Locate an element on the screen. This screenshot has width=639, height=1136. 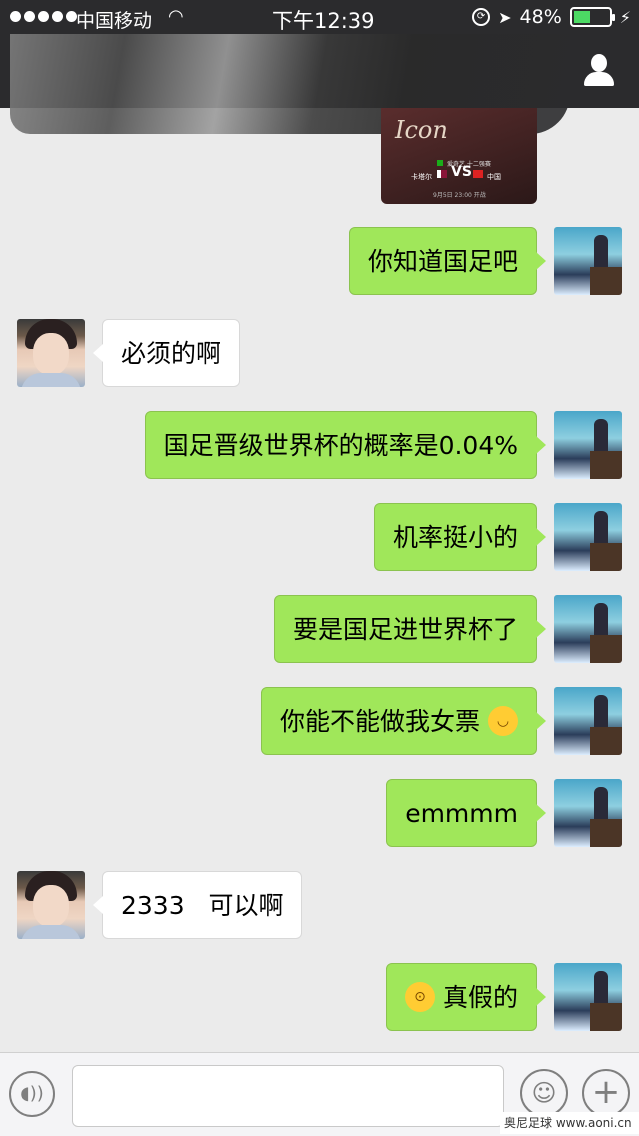
location-arrow-icon: ➤ is located at coordinates (505, 17).